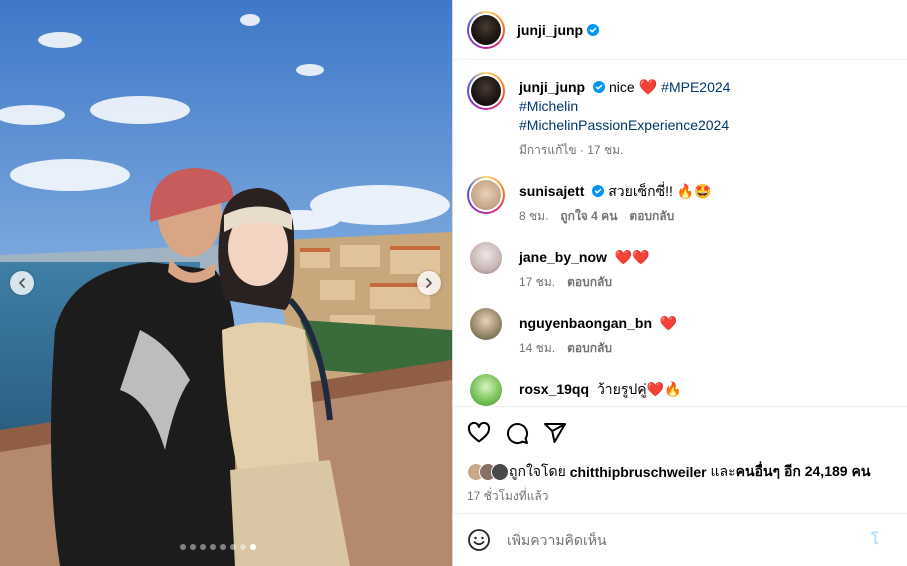  Describe the element at coordinates (695, 87) in the screenshot. I see `hashtag-link: #MPE2024` at that location.